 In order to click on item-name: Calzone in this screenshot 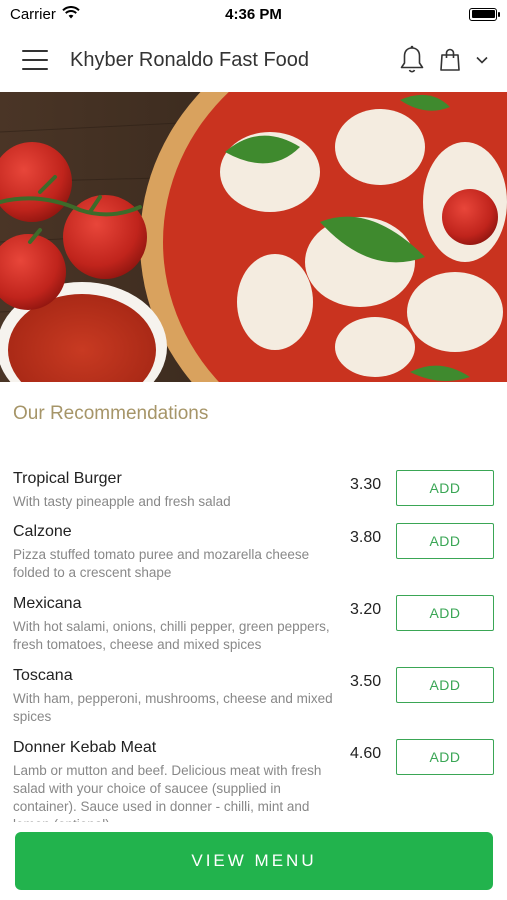, I will do `click(42, 531)`.